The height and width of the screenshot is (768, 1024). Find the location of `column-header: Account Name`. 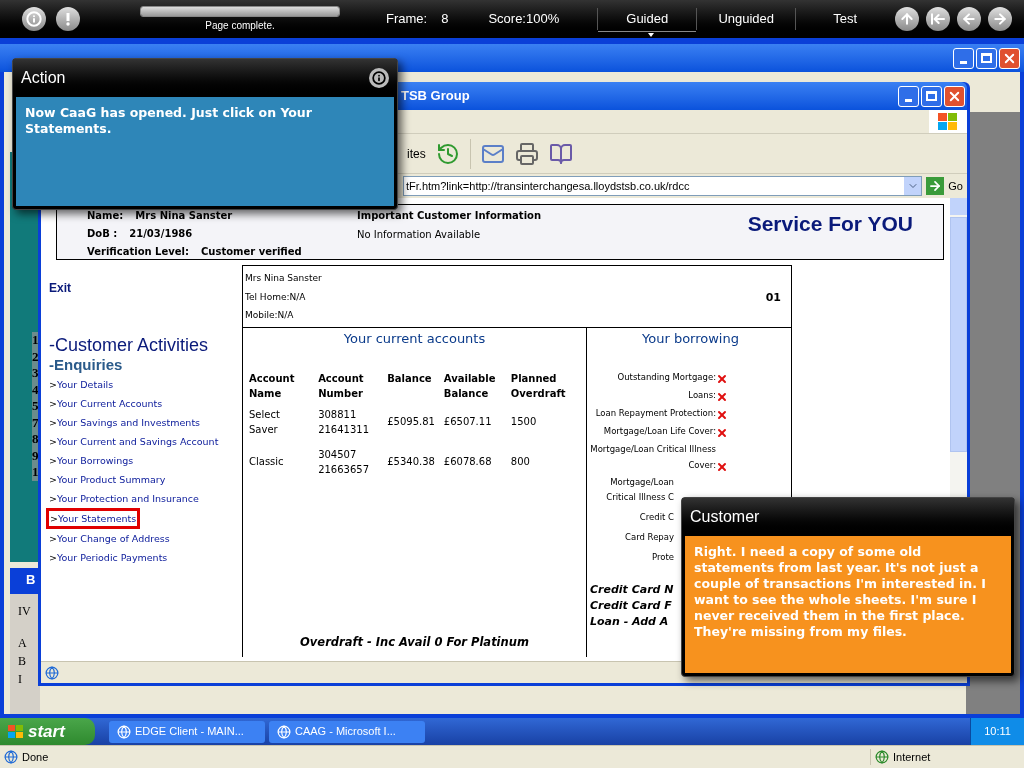

column-header: Account Name is located at coordinates (272, 386).